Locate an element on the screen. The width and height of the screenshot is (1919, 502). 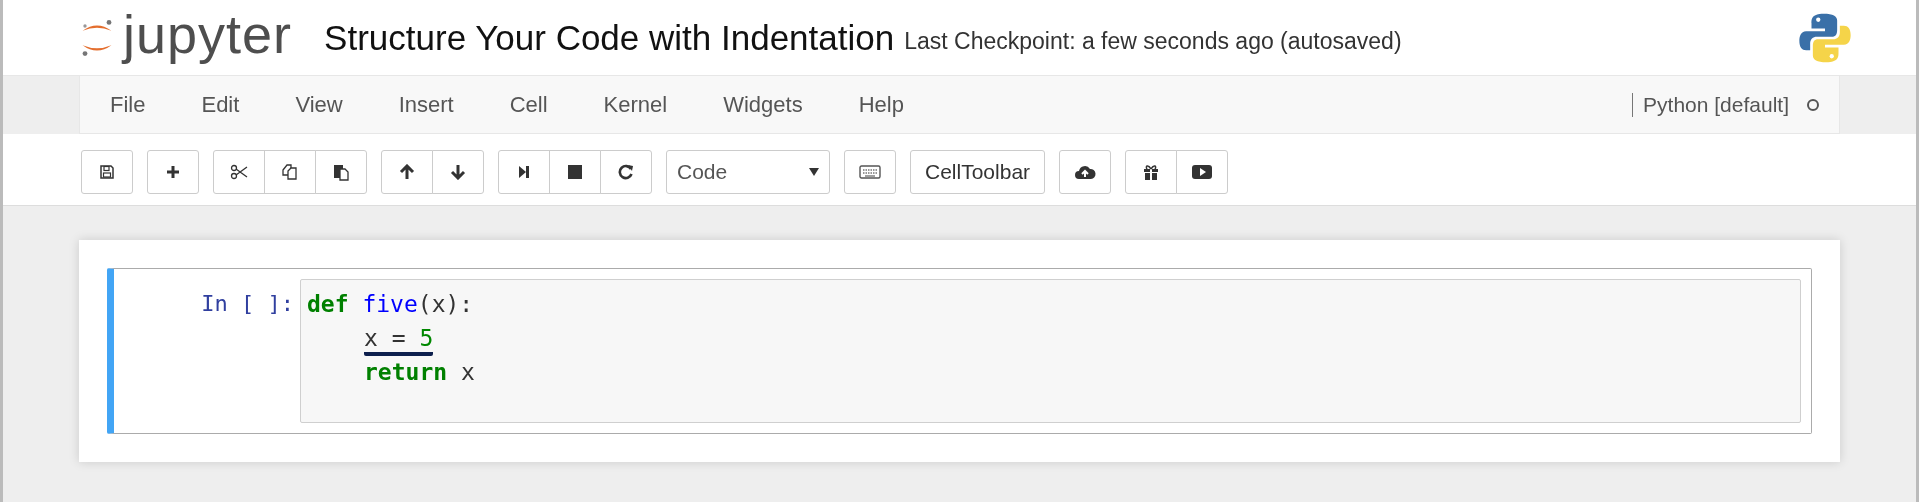
paste-icon is located at coordinates (341, 171).